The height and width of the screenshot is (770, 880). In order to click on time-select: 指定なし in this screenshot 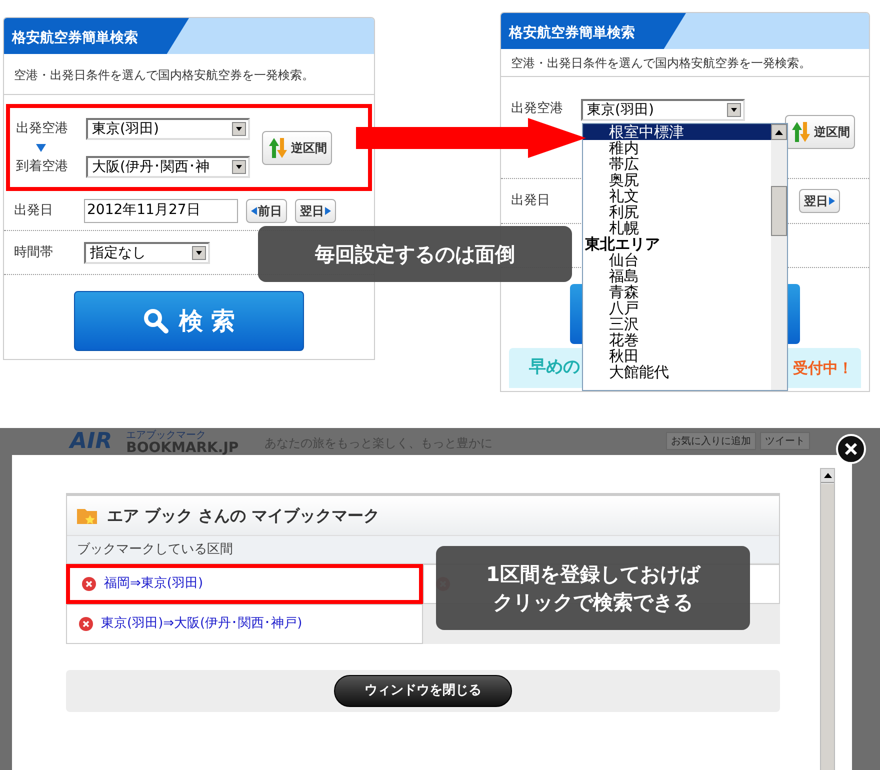, I will do `click(147, 253)`.